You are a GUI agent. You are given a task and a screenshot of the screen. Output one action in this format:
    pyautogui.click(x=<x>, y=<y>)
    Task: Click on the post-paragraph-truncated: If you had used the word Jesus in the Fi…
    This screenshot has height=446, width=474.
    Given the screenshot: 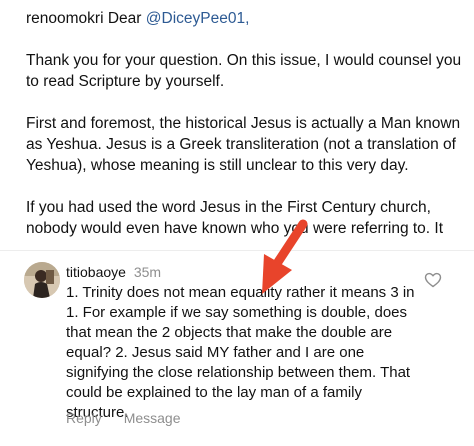 What is the action you would take?
    pyautogui.click(x=246, y=218)
    